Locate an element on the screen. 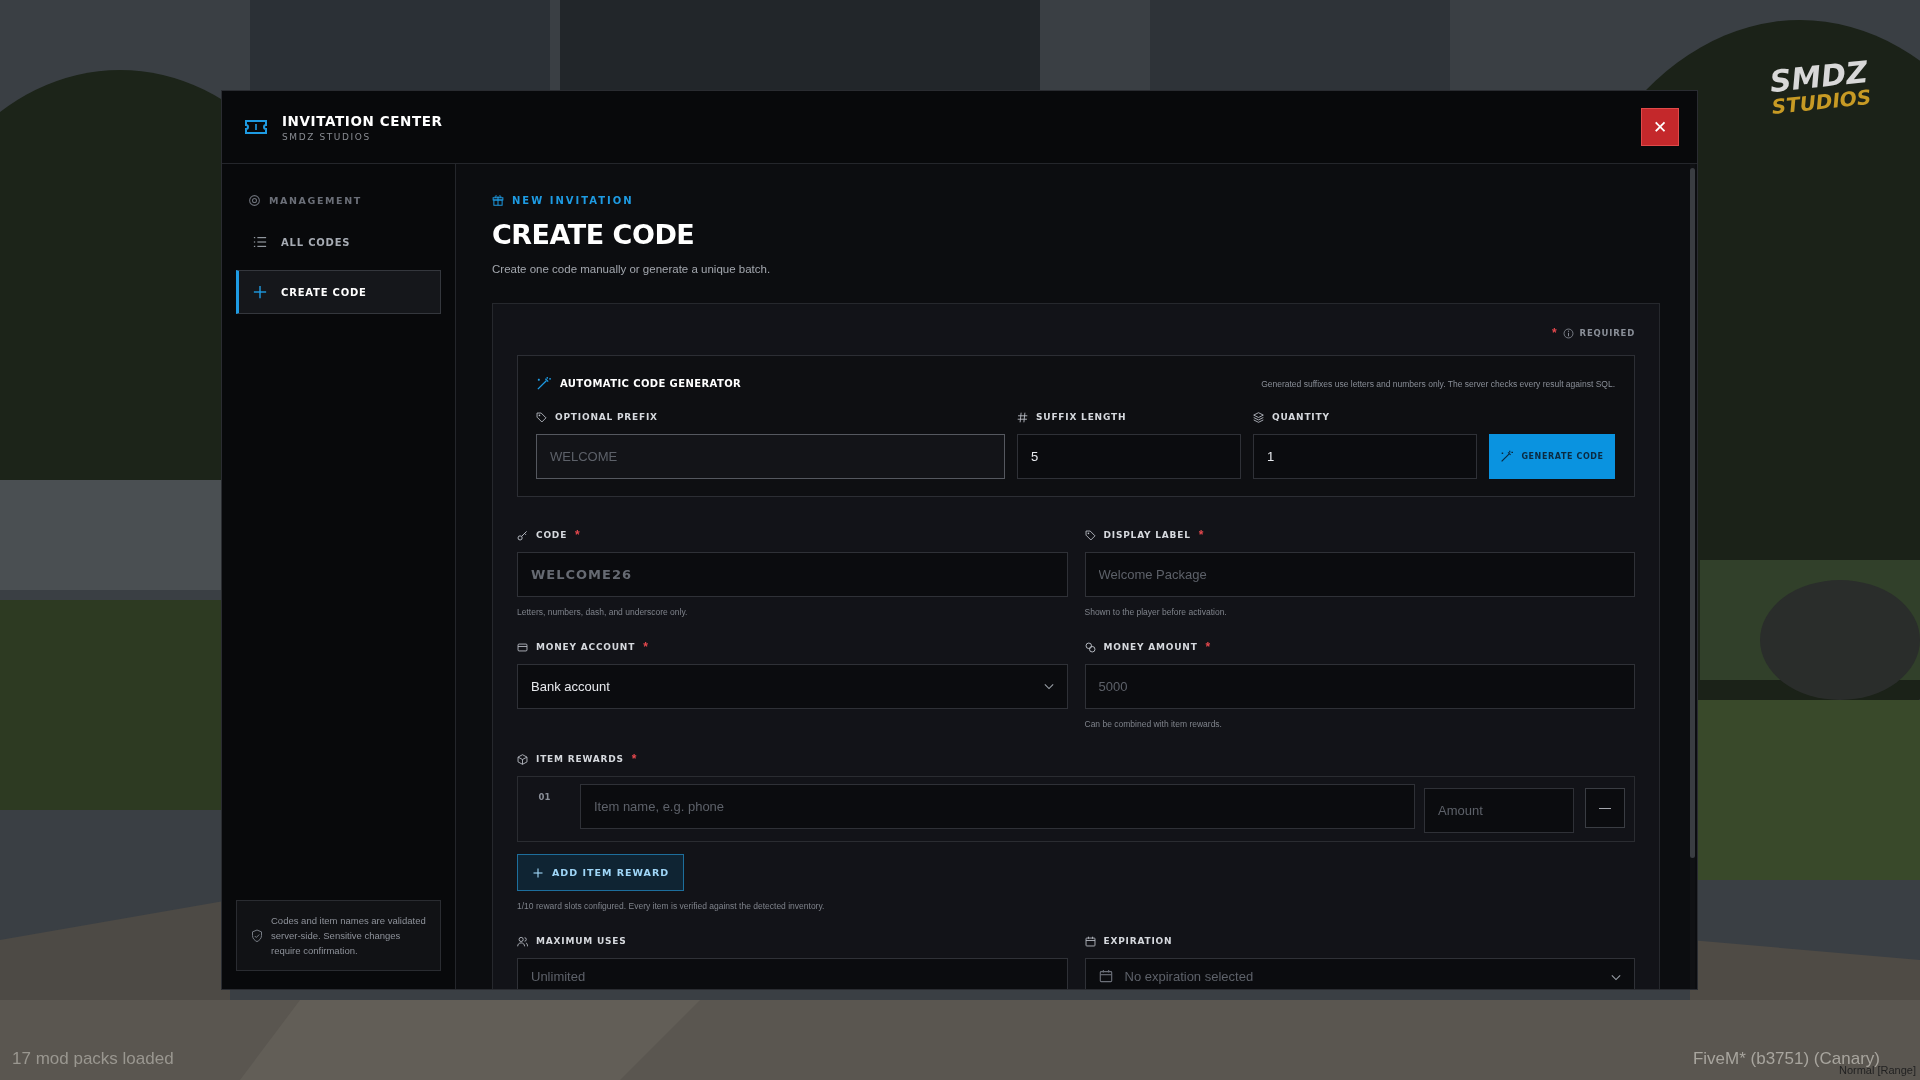 This screenshot has width=1920, height=1080. input-field: WELCOME is located at coordinates (770, 456).